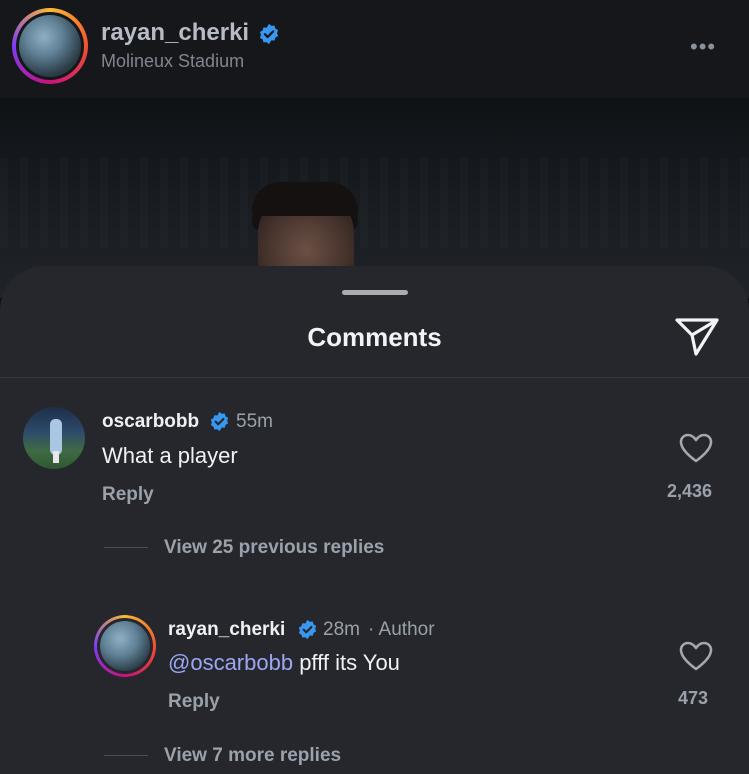  What do you see at coordinates (56, 457) in the screenshot?
I see `avatar-player-legs` at bounding box center [56, 457].